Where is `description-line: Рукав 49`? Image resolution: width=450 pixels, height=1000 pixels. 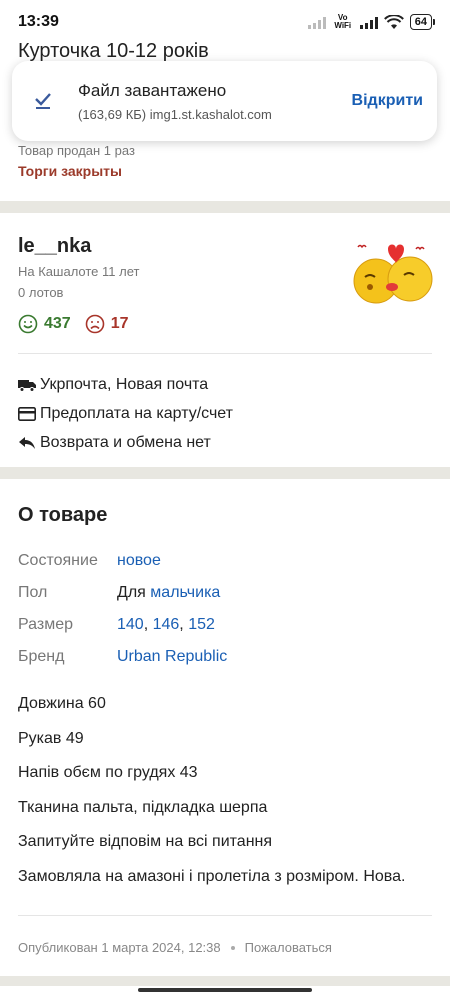
description-line: Рукав 49 is located at coordinates (51, 738).